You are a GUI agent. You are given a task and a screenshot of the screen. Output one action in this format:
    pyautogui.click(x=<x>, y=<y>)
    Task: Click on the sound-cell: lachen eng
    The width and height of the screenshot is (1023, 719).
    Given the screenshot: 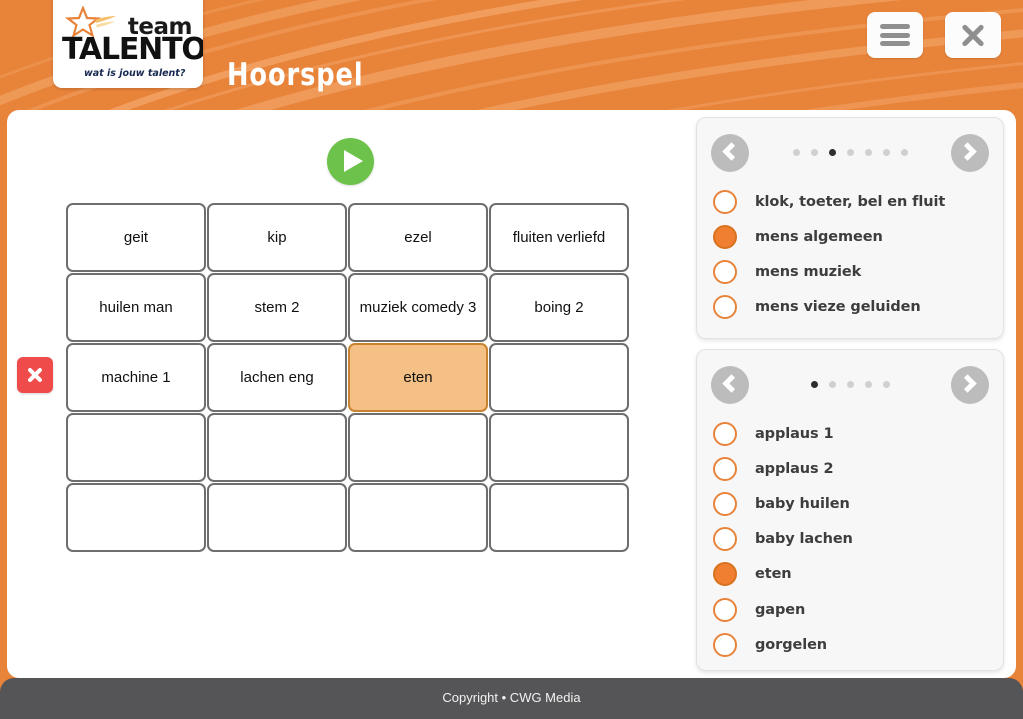 What is the action you would take?
    pyautogui.click(x=277, y=377)
    